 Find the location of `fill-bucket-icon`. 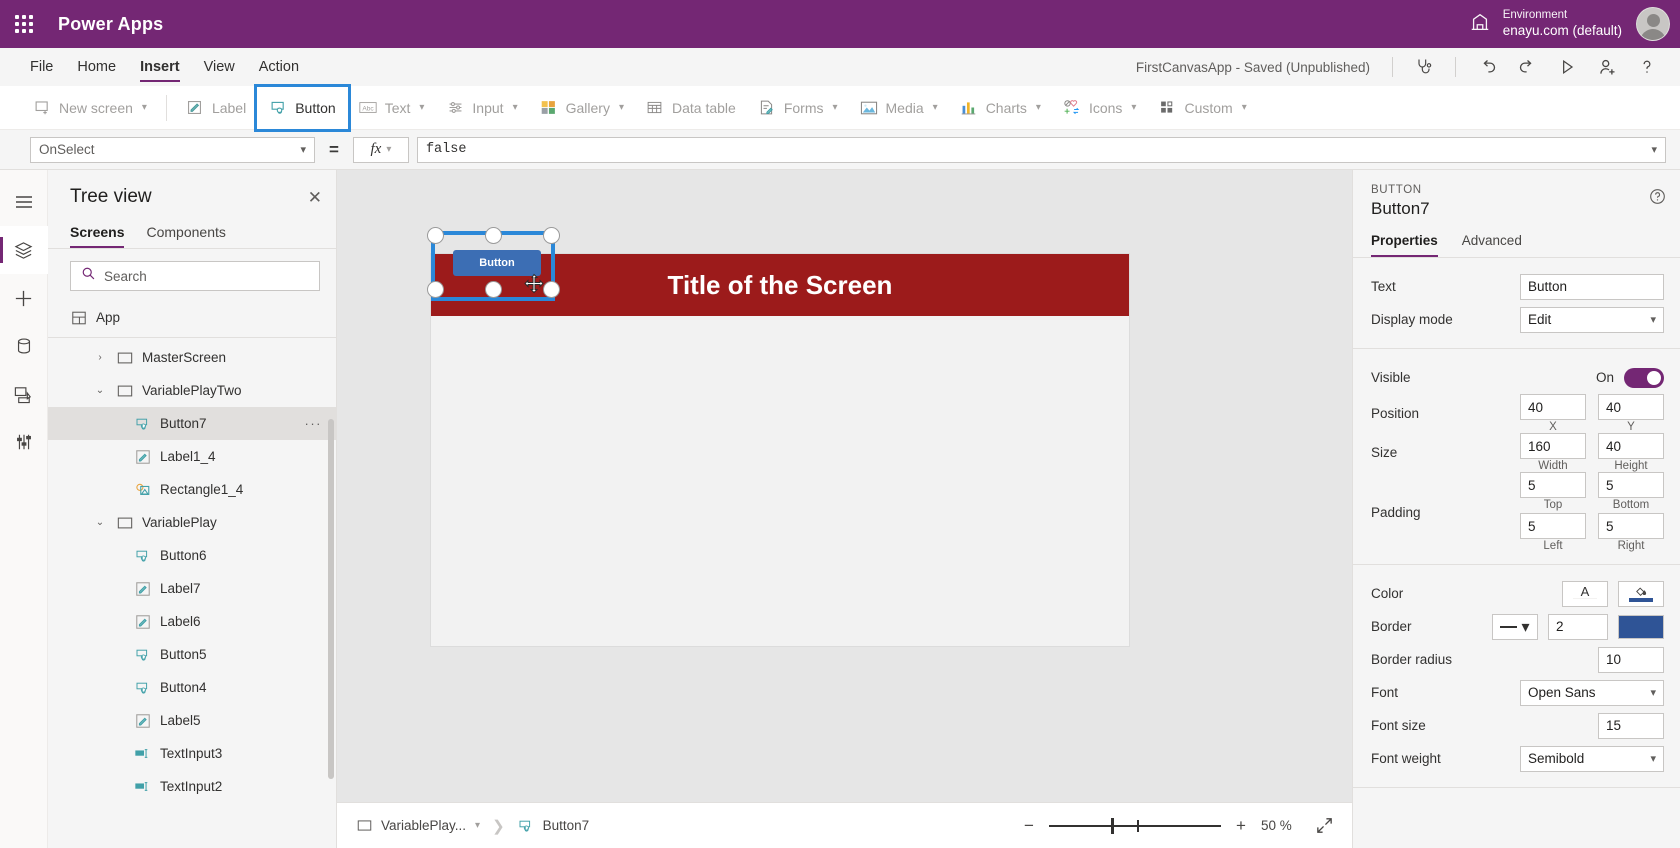

fill-bucket-icon is located at coordinates (1641, 593).